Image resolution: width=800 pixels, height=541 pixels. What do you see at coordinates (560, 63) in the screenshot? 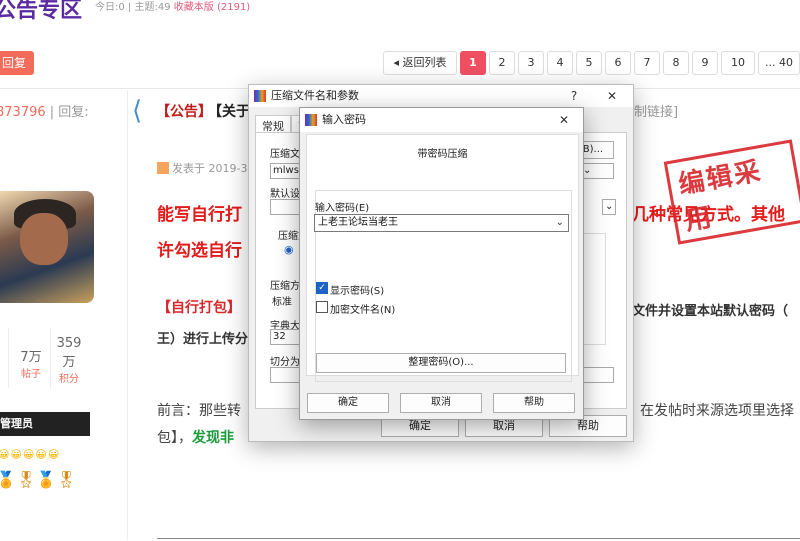
I see `page-4: 4` at bounding box center [560, 63].